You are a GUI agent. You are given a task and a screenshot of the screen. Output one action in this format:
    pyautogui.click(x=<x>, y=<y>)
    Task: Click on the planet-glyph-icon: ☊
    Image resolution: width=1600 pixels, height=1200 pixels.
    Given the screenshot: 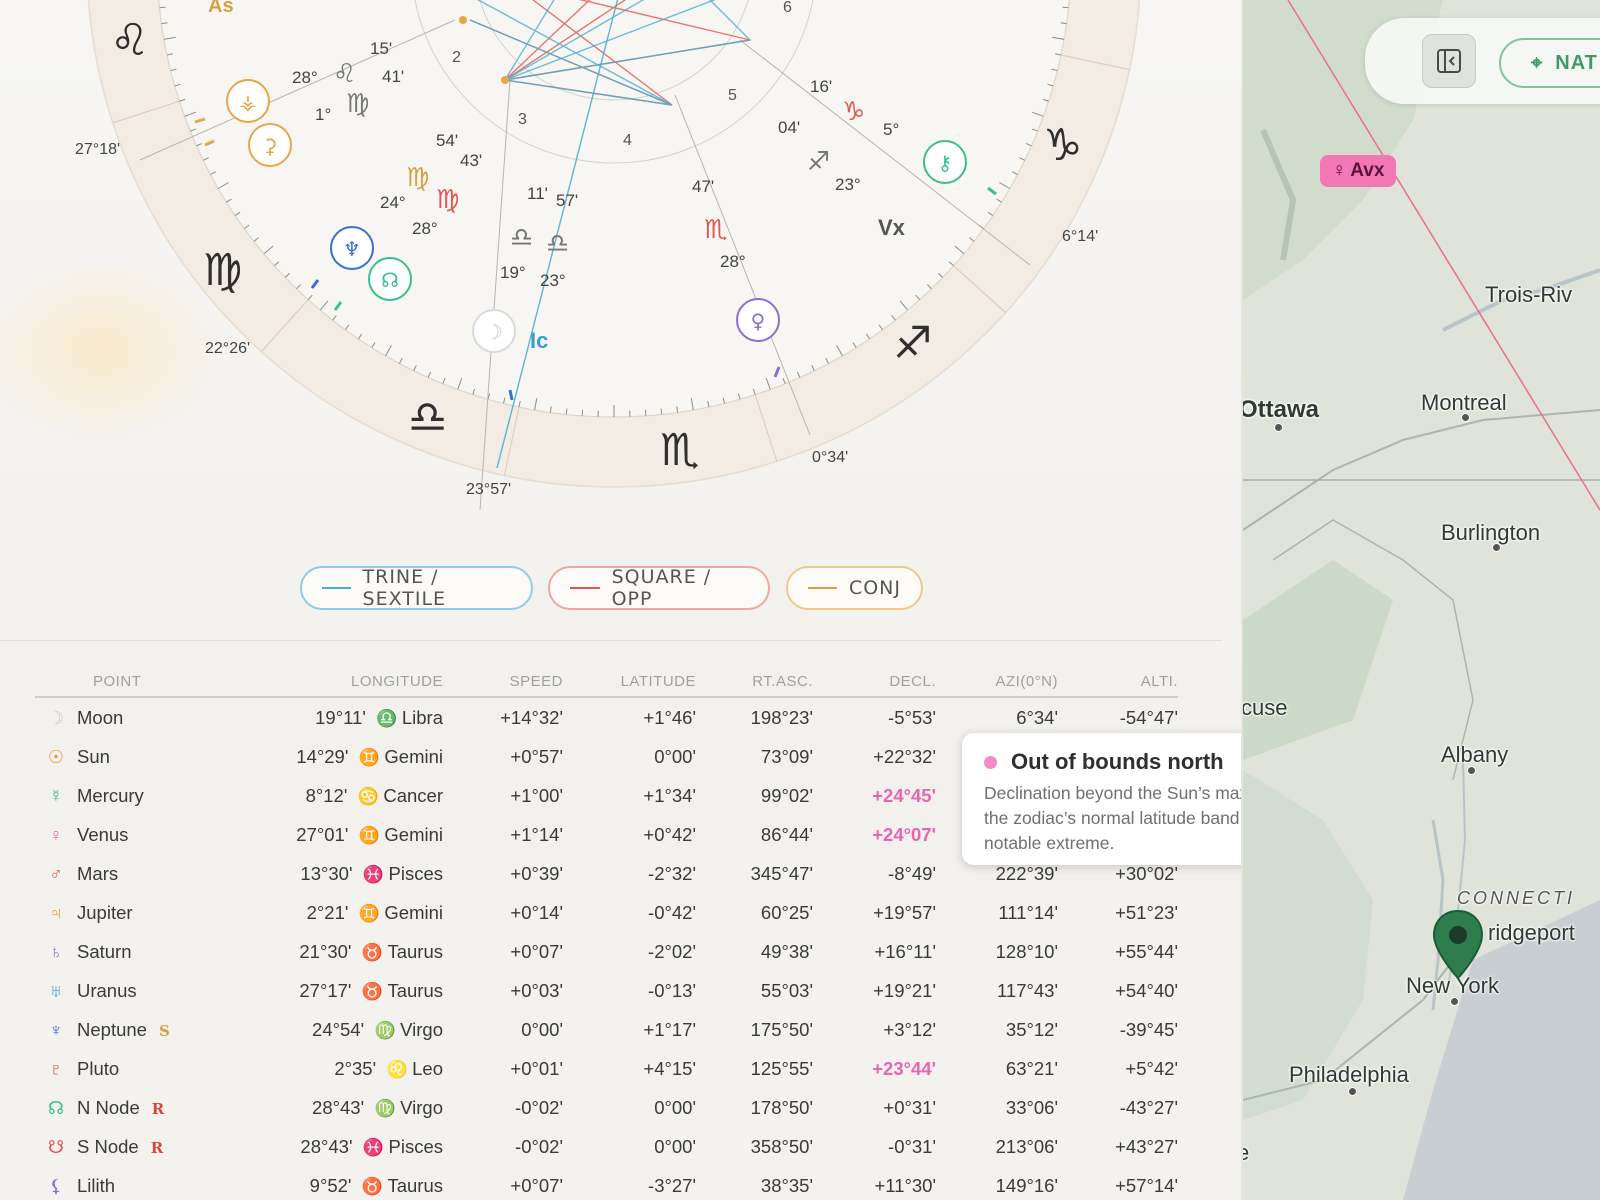 What is the action you would take?
    pyautogui.click(x=56, y=1107)
    